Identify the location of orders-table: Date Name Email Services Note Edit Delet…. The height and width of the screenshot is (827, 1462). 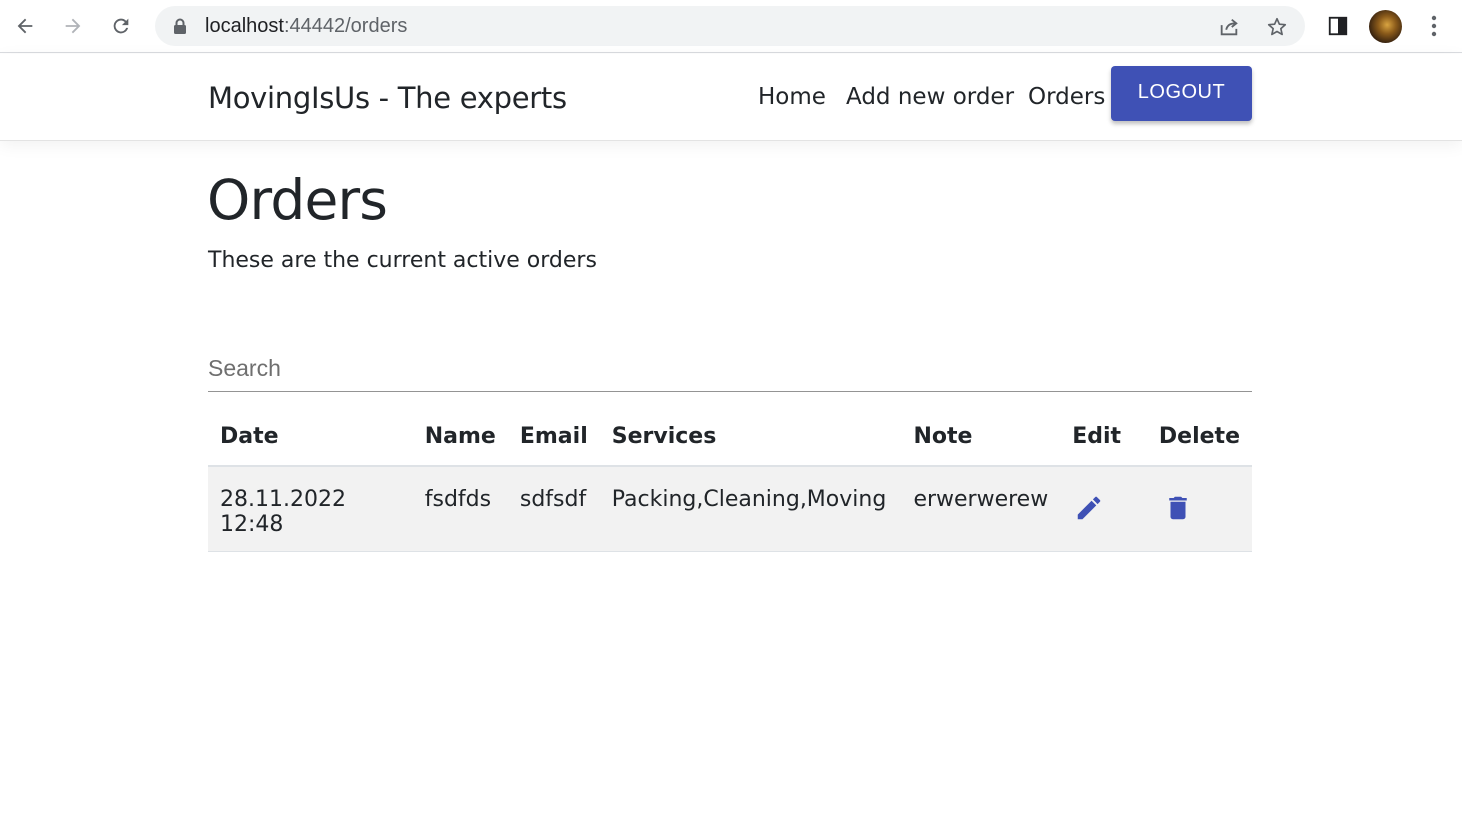
(730, 480).